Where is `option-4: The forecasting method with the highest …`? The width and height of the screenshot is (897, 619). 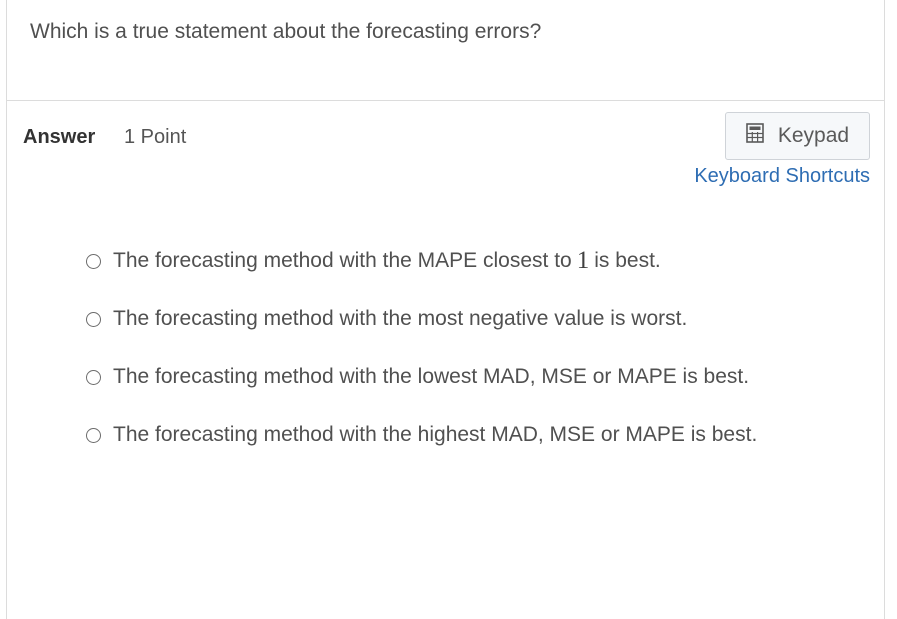 option-4: The forecasting method with the highest … is located at coordinates (421, 435).